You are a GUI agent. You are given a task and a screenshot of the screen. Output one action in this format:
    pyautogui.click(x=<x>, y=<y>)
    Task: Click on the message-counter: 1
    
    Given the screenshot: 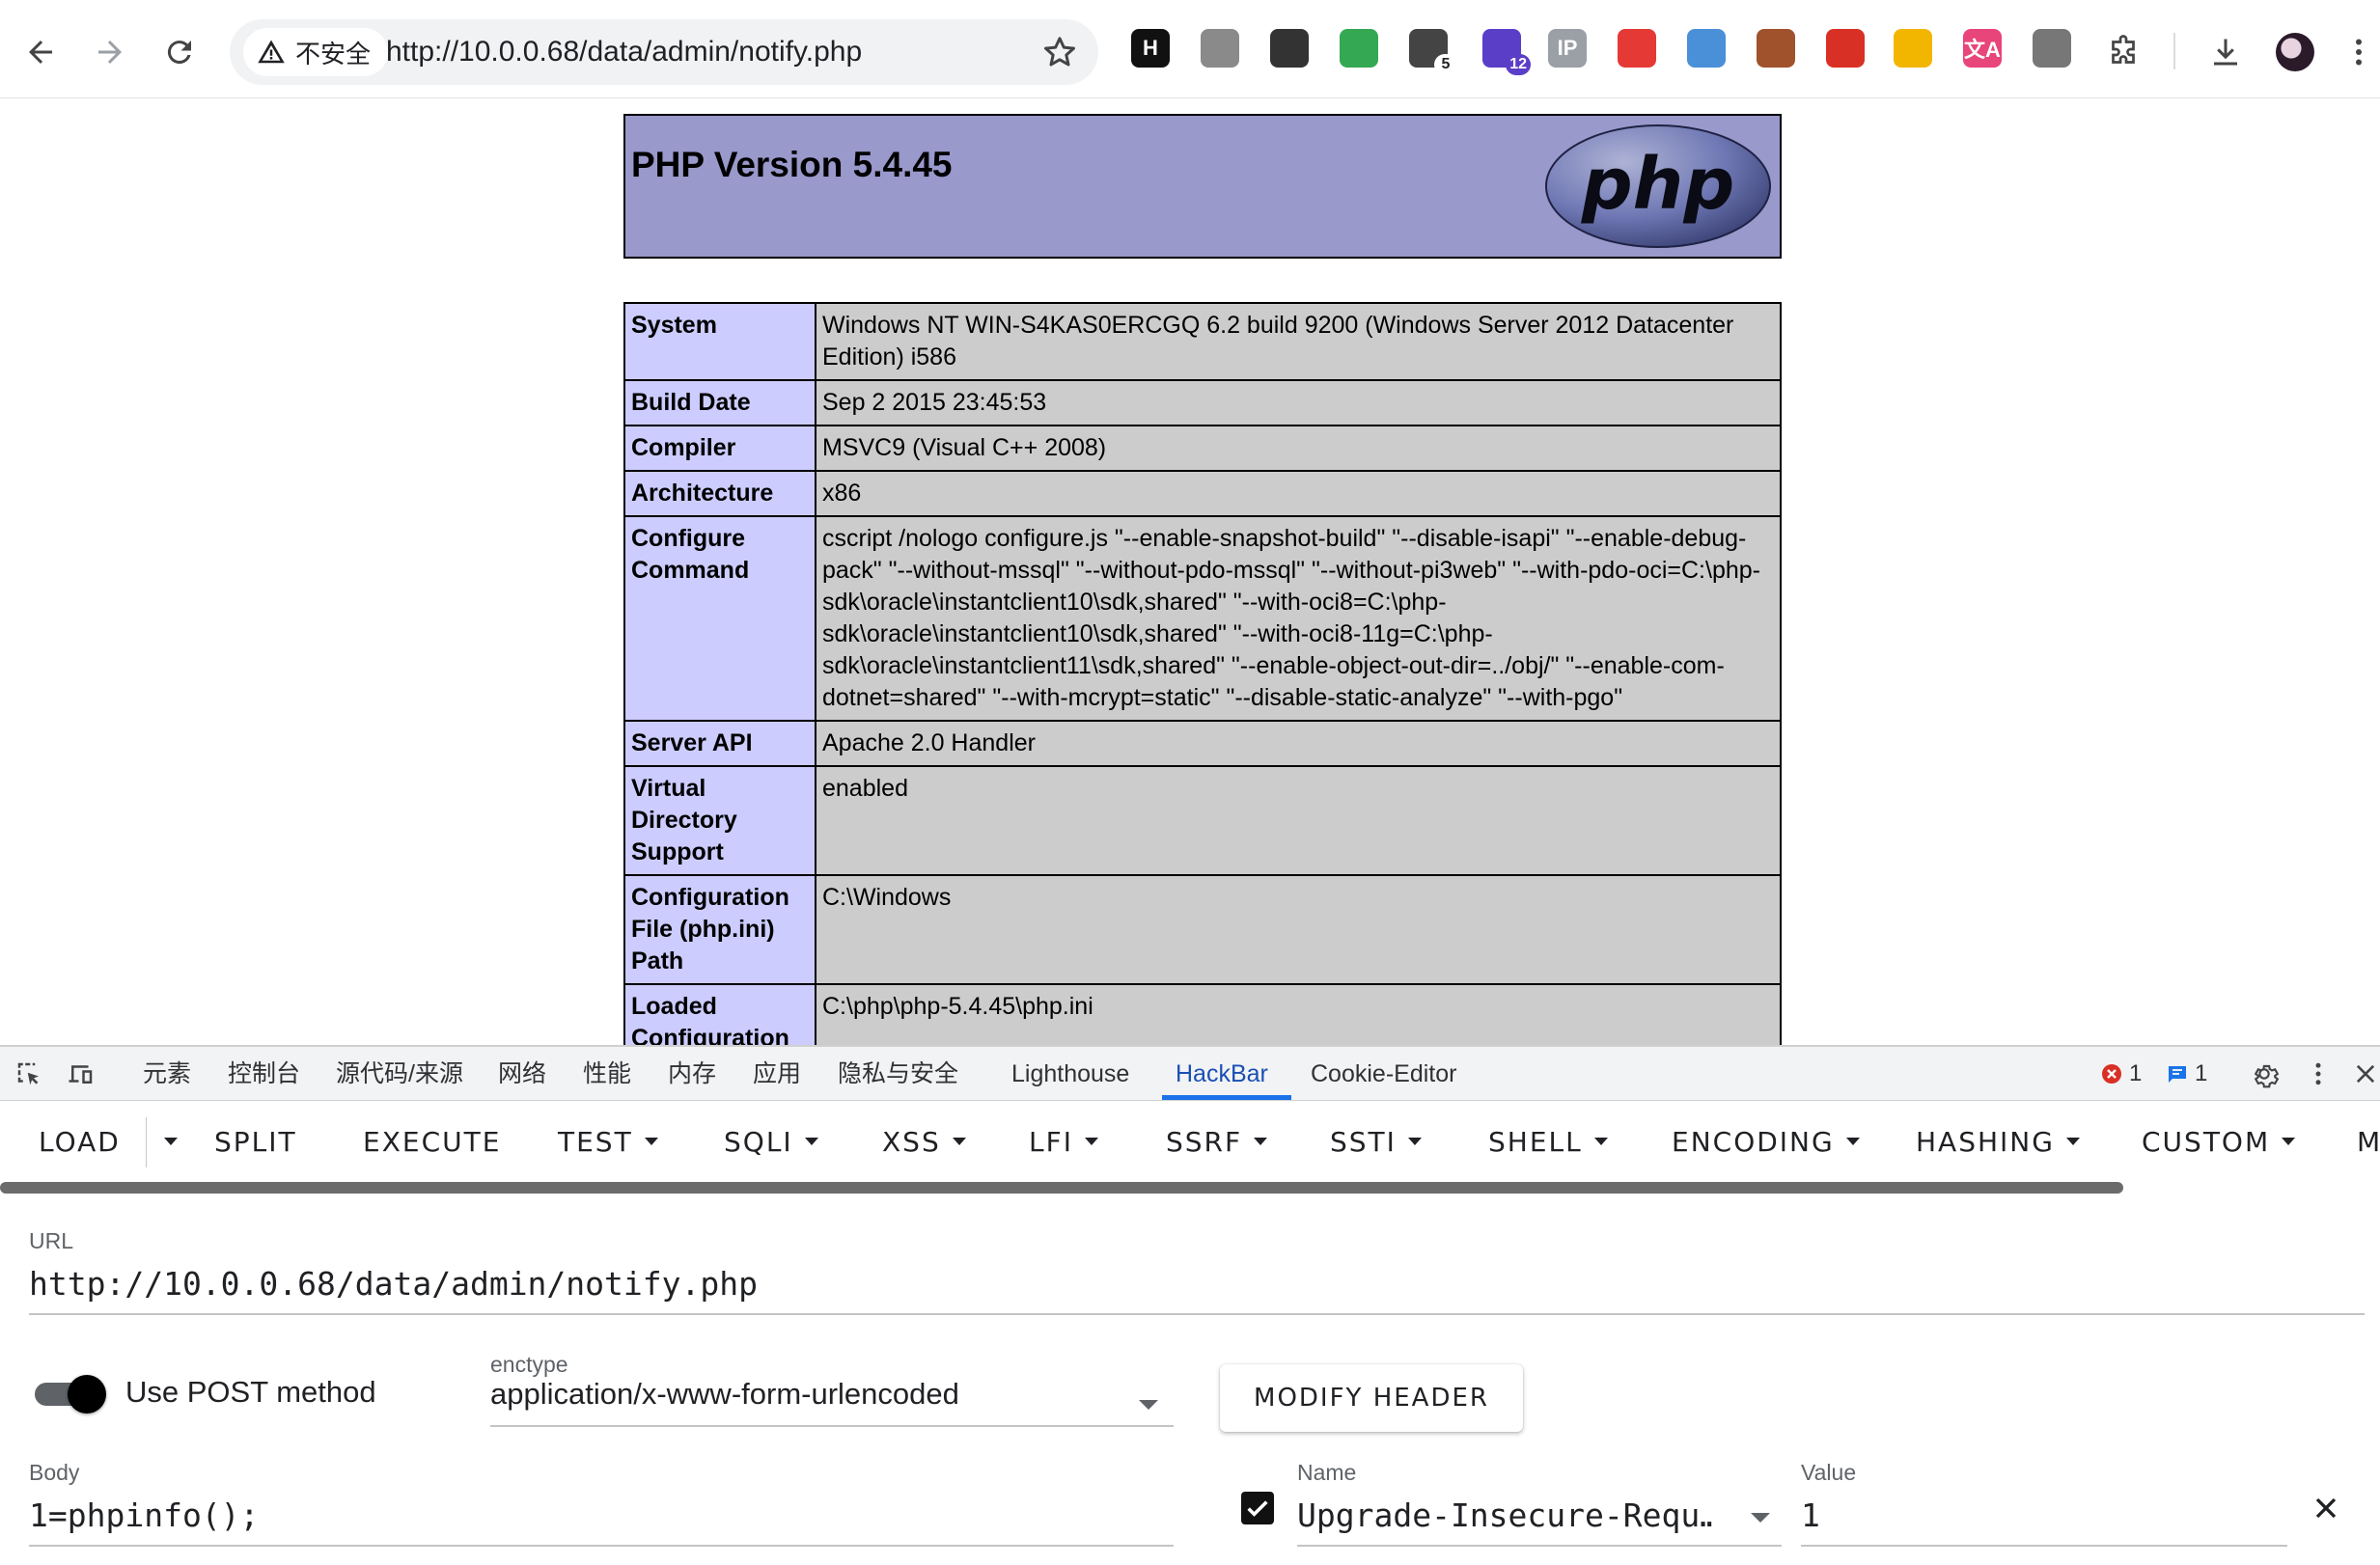 What is the action you would take?
    pyautogui.click(x=2187, y=1074)
    